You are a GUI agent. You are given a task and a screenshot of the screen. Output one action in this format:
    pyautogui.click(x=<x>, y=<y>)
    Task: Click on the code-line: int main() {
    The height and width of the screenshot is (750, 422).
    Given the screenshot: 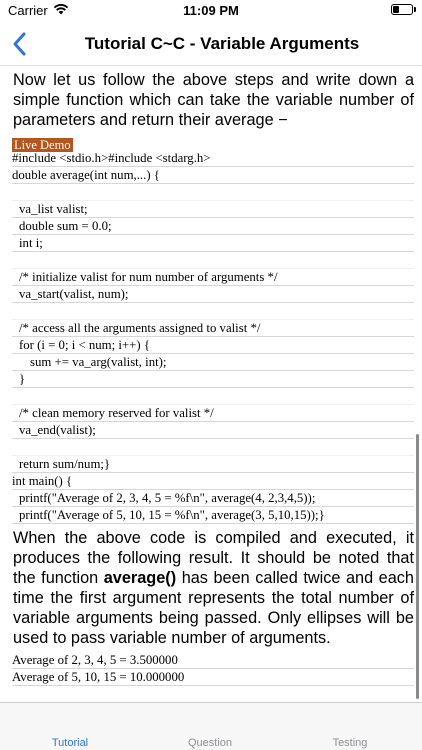 What is the action you would take?
    pyautogui.click(x=213, y=481)
    